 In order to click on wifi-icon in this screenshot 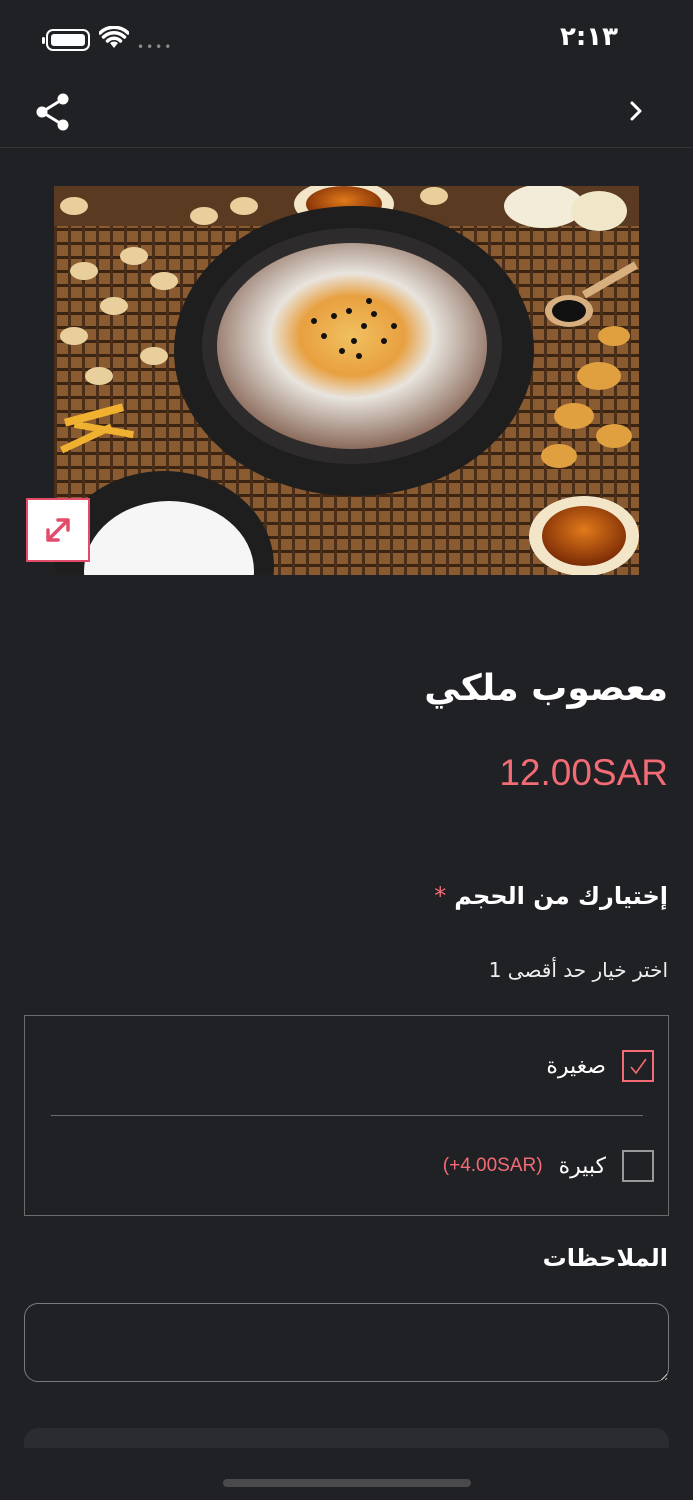, I will do `click(114, 37)`.